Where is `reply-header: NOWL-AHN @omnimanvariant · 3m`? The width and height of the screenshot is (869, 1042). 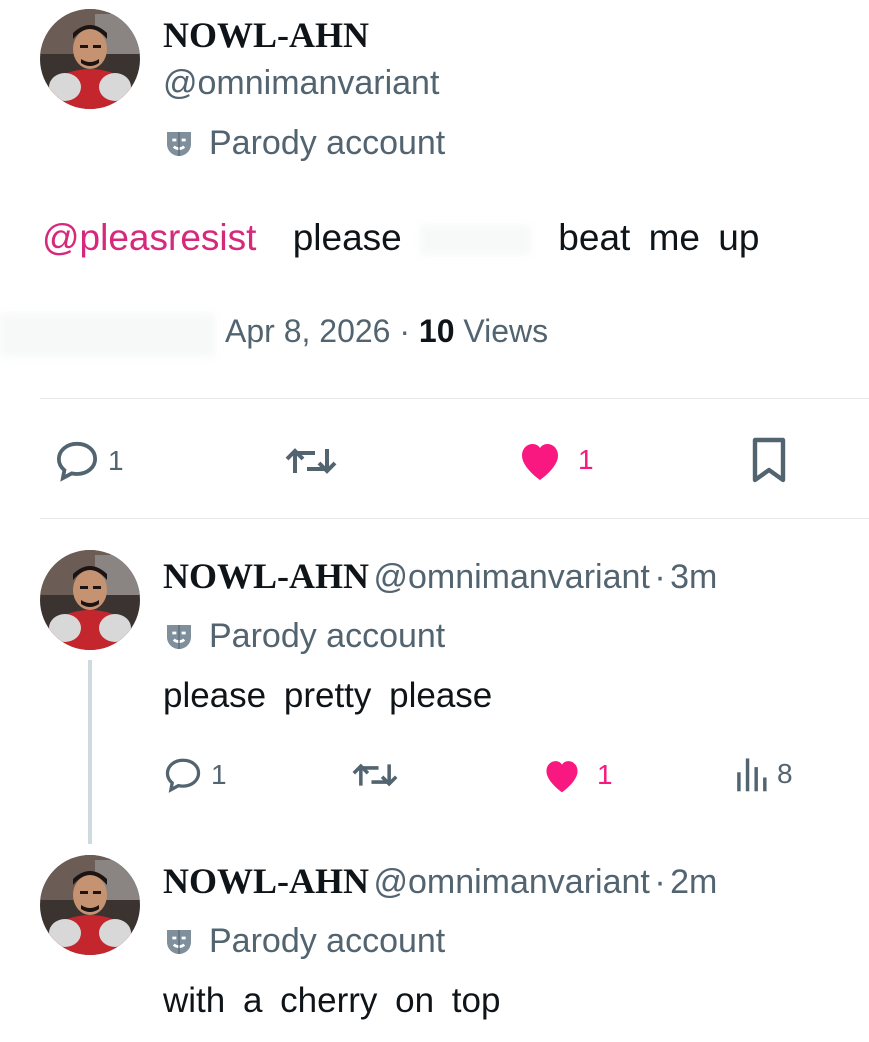 reply-header: NOWL-AHN @omnimanvariant · 3m is located at coordinates (440, 576).